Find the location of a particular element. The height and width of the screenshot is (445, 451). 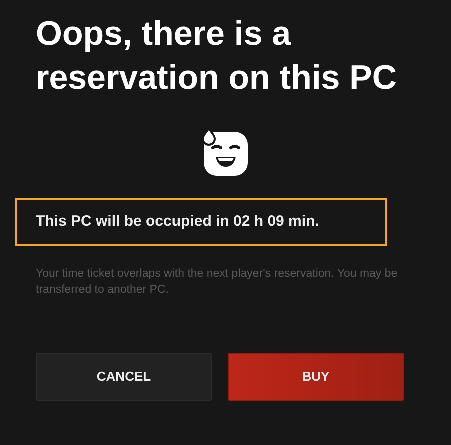

buy-button: BUY is located at coordinates (316, 377).